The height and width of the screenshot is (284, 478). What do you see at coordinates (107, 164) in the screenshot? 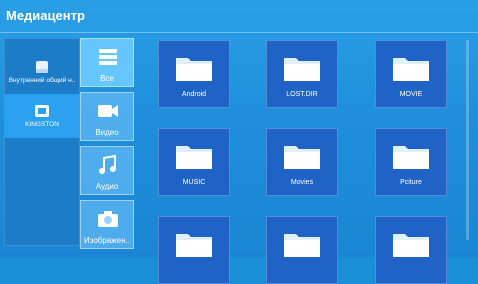
I see `music-icon` at bounding box center [107, 164].